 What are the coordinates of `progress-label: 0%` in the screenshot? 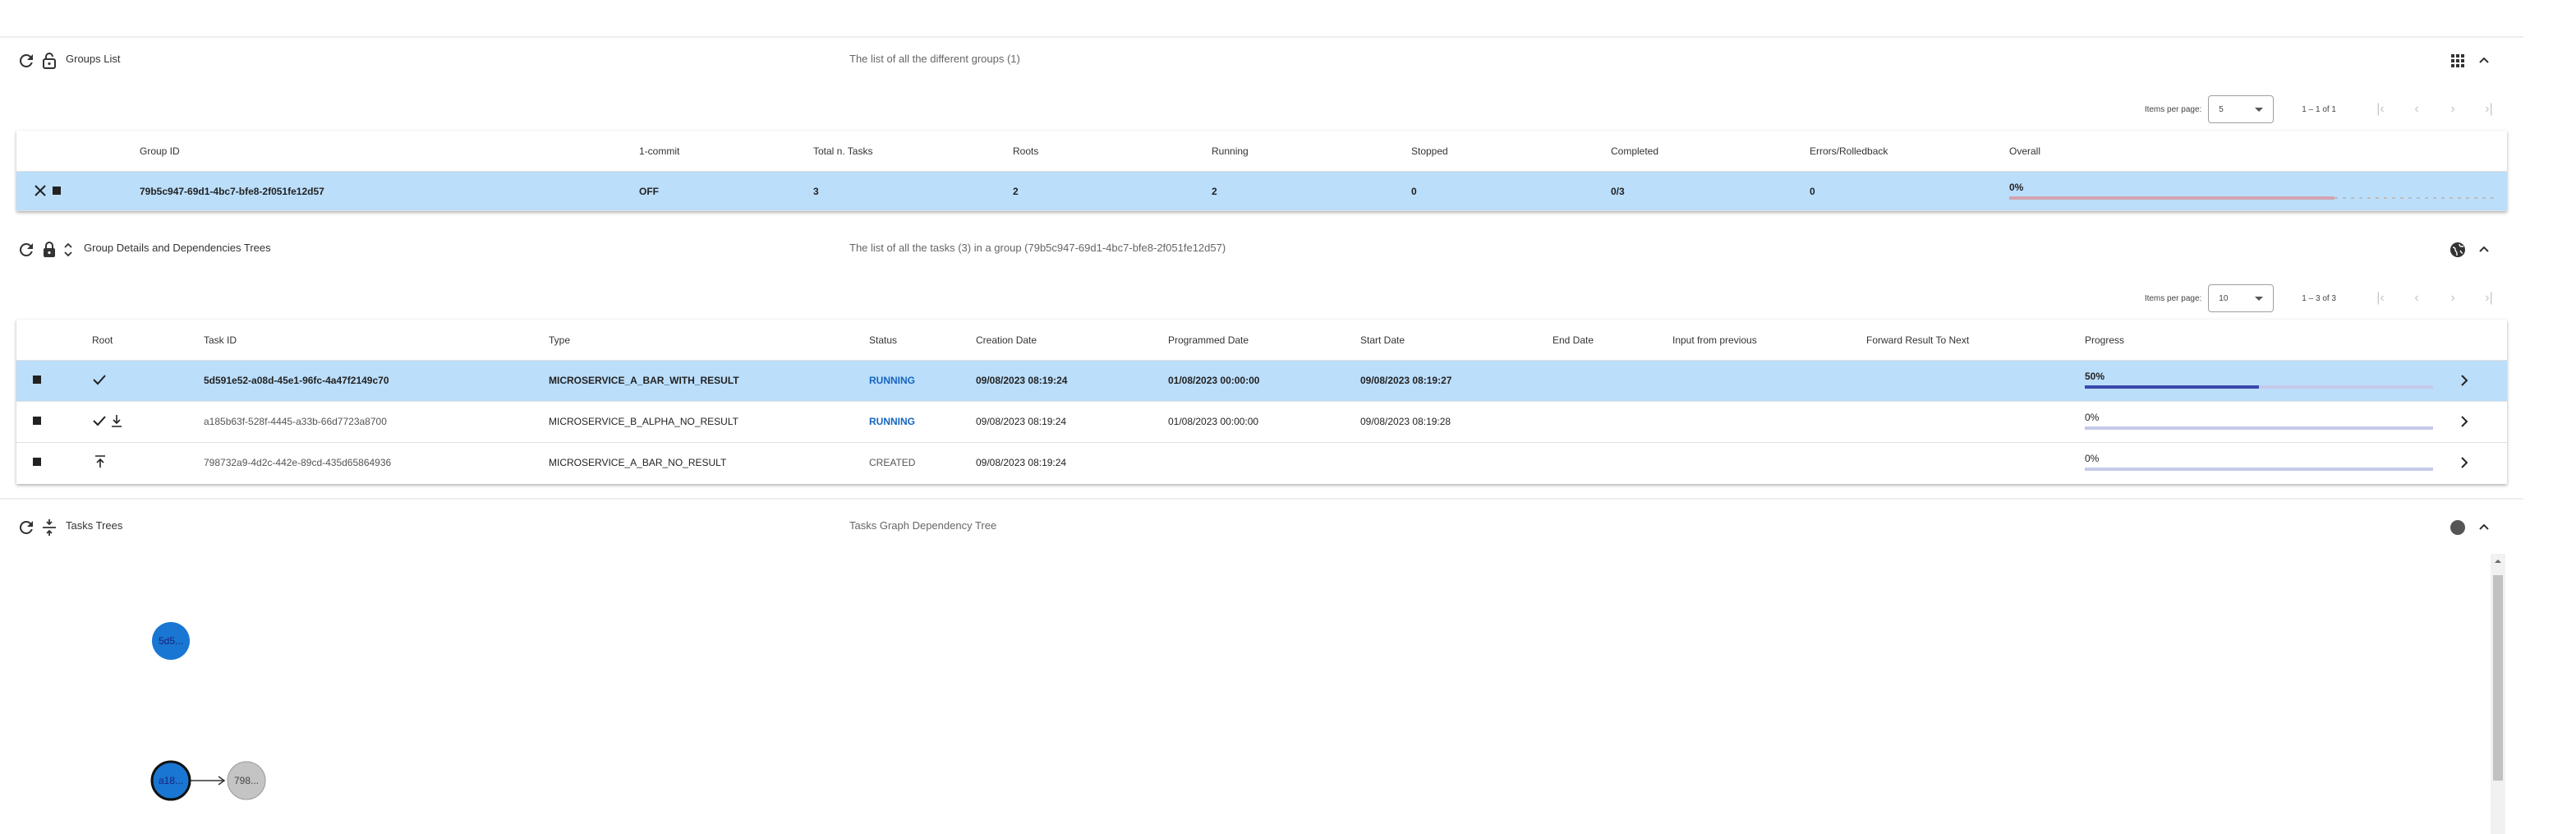 It's located at (2093, 458).